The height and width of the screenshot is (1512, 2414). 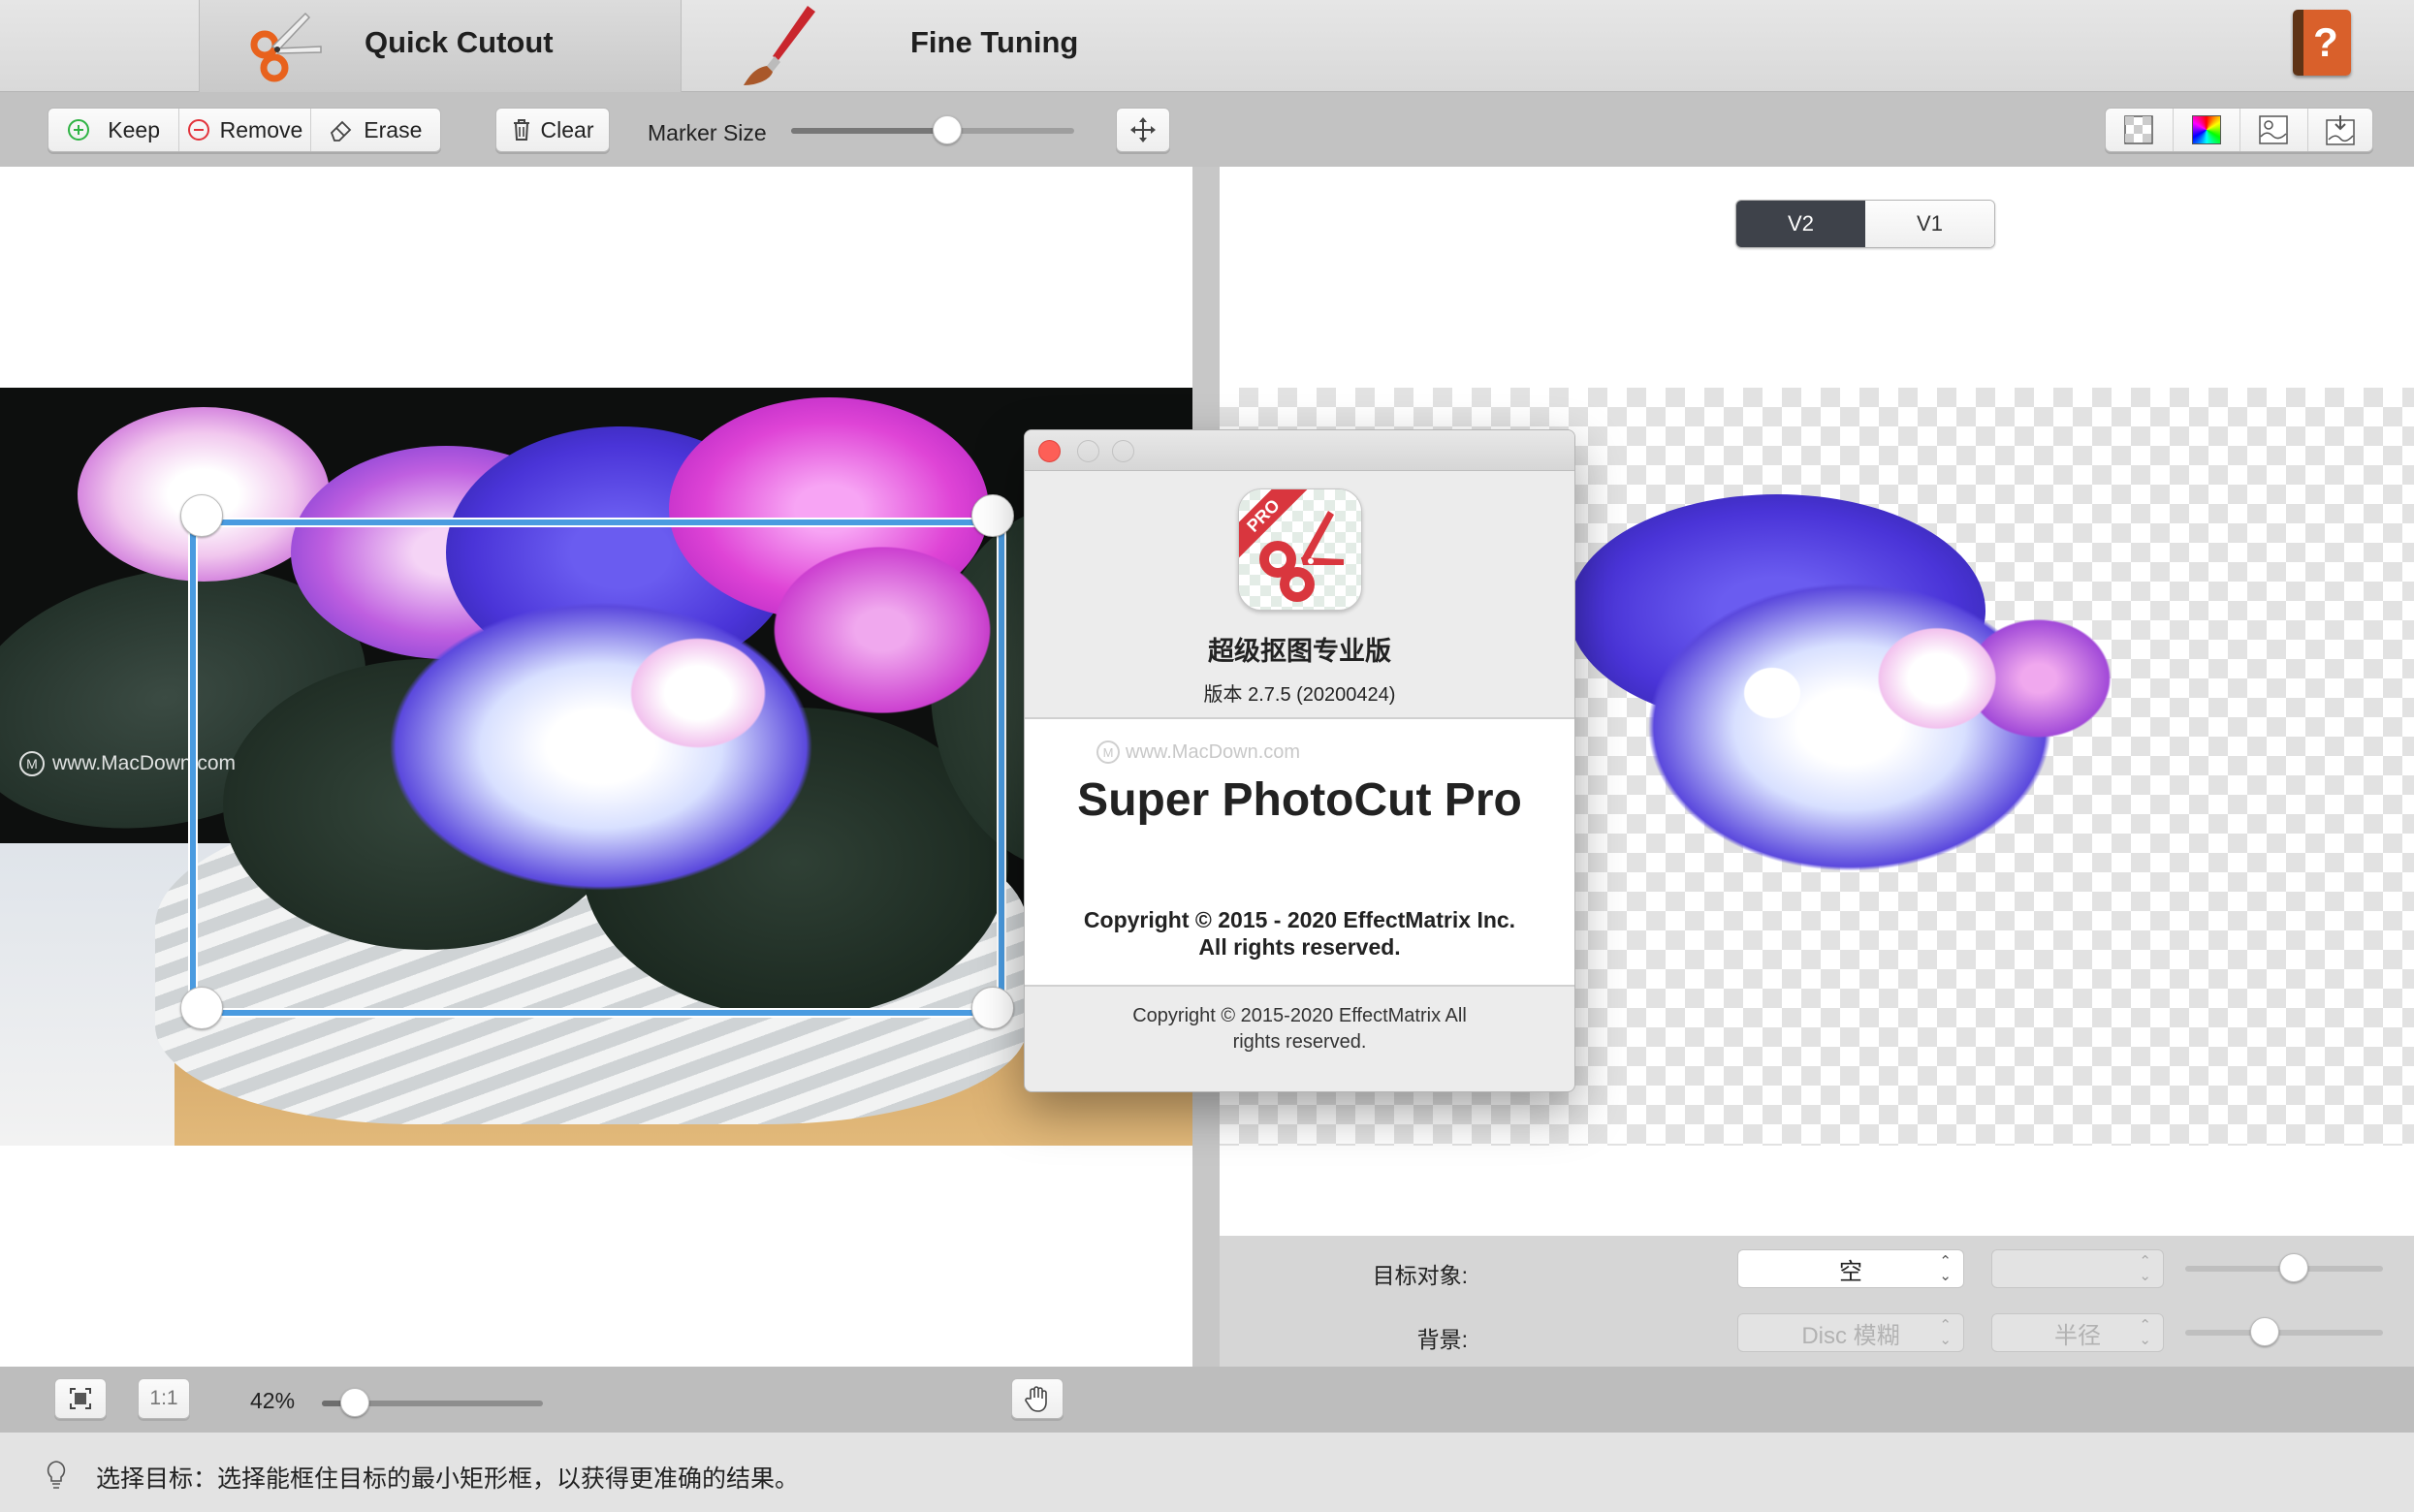 I want to click on hand-pan-icon, so click(x=1036, y=1399).